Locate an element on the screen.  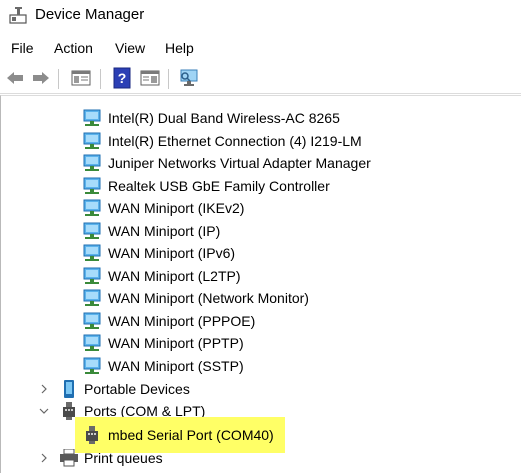
menu-bar: File Action View Help is located at coordinates (260, 48).